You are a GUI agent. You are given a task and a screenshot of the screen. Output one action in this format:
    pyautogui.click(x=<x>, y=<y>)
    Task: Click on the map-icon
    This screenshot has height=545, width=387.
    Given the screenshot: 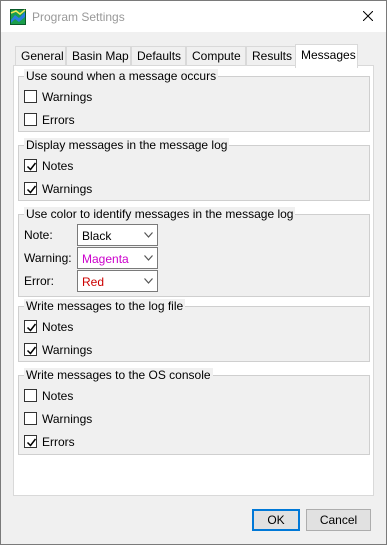 What is the action you would take?
    pyautogui.click(x=18, y=17)
    